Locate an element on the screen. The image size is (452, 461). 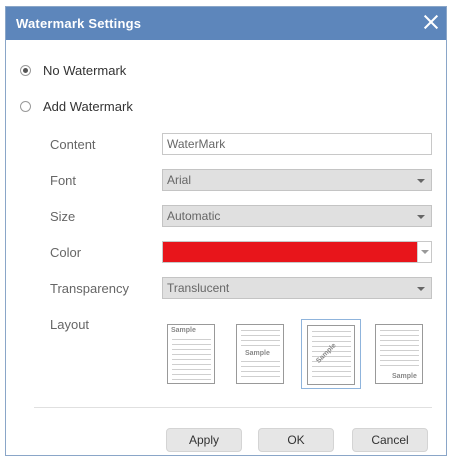
transparency-label: Transparency is located at coordinates (89, 288).